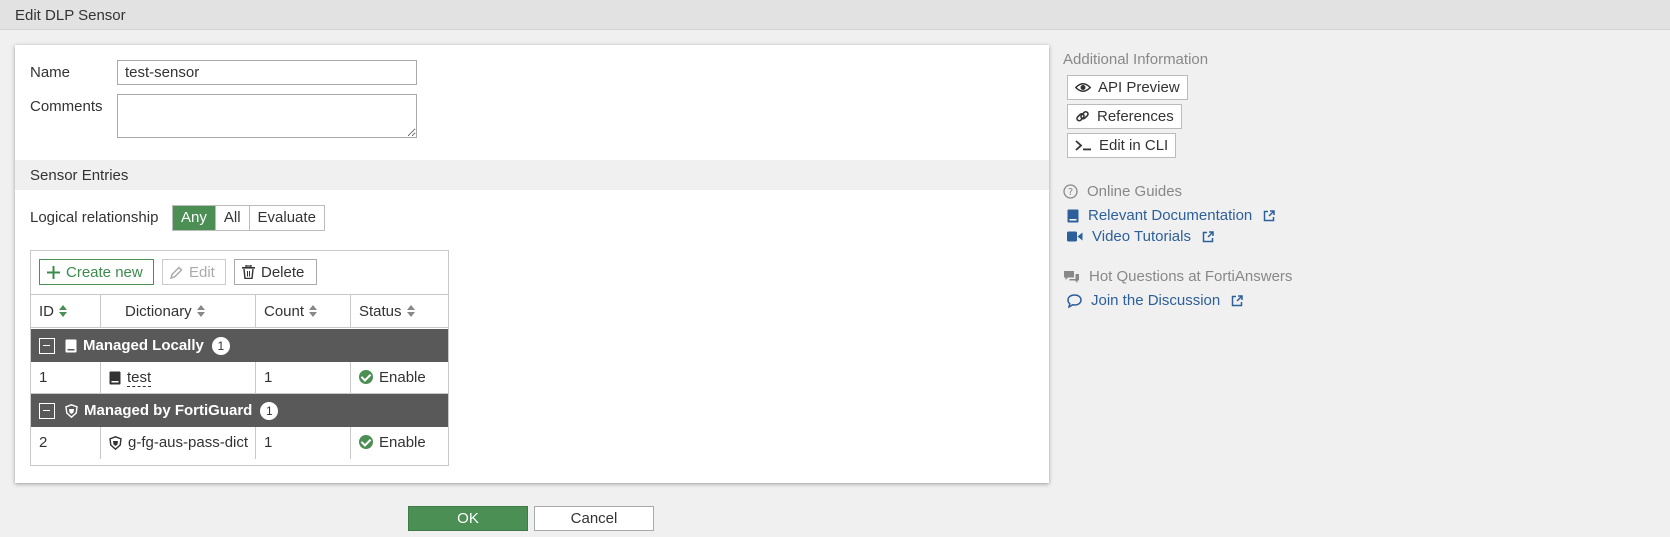 This screenshot has height=537, width=1670. Describe the element at coordinates (532, 175) in the screenshot. I see `sensor-entries-header: Sensor Entries` at that location.